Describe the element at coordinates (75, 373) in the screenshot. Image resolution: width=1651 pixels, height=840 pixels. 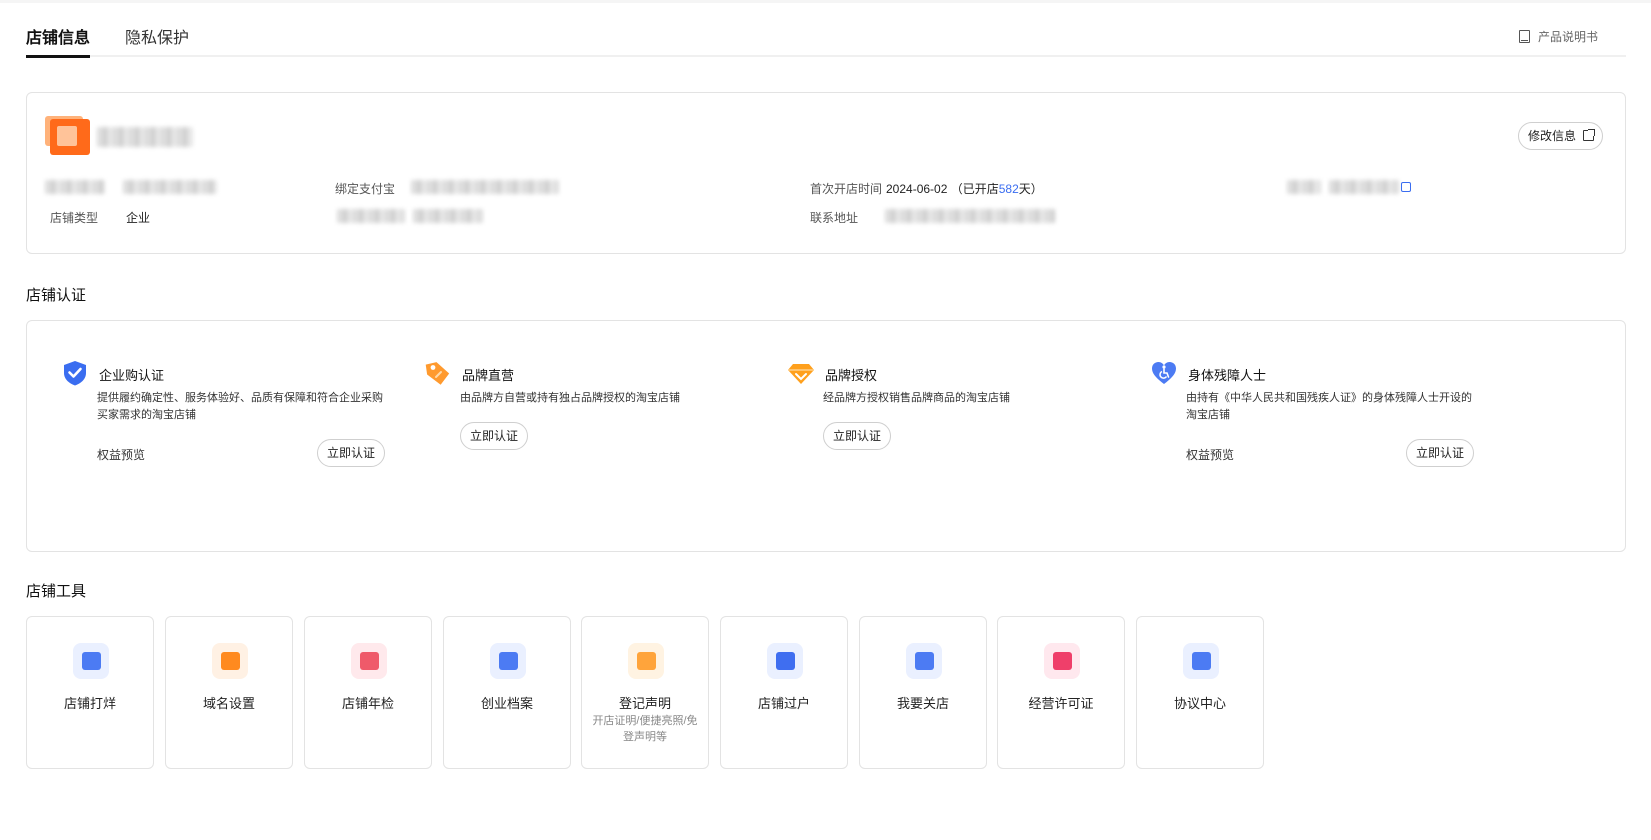
I see `blue-shield-check-icon` at that location.